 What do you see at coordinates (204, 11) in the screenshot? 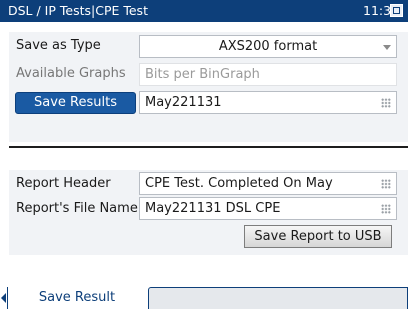
I see `title-bar: DSL / IP Tests|CPE Test 11:31` at bounding box center [204, 11].